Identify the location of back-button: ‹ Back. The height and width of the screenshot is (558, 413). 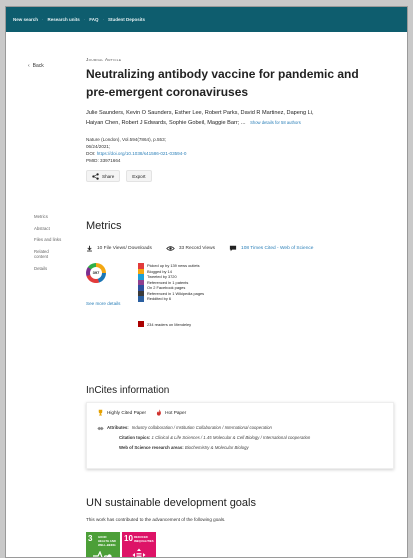
(36, 66).